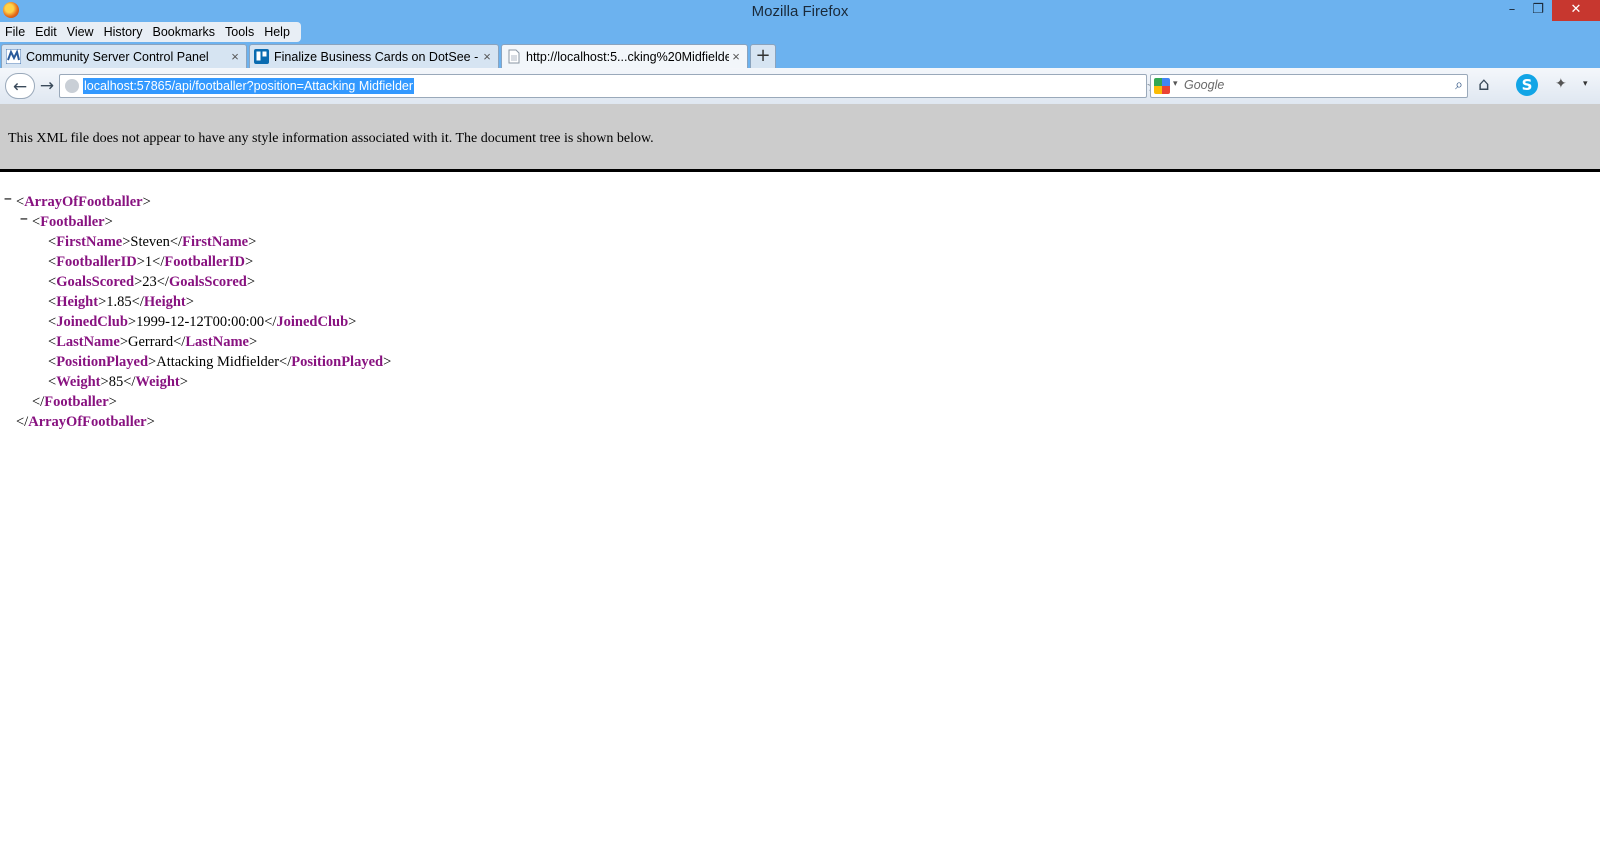 This screenshot has height=860, width=1600. Describe the element at coordinates (117, 56) in the screenshot. I see `tab-label: Community Server Control Panel` at that location.